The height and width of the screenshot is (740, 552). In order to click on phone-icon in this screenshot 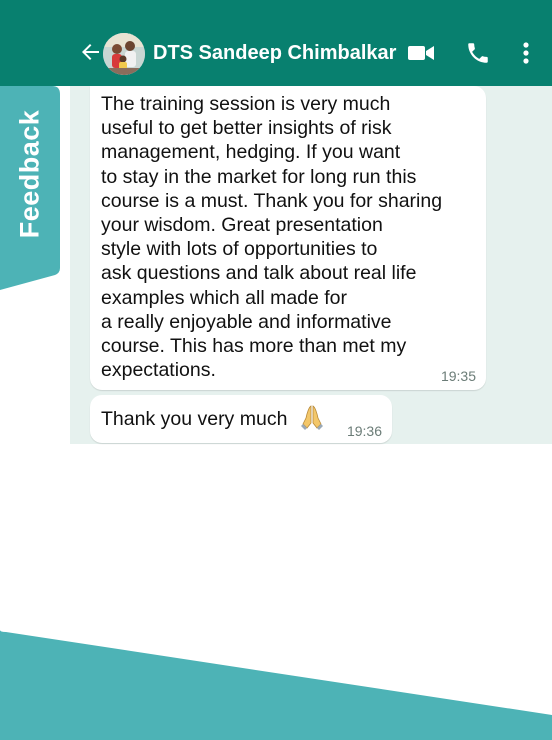, I will do `click(478, 53)`.